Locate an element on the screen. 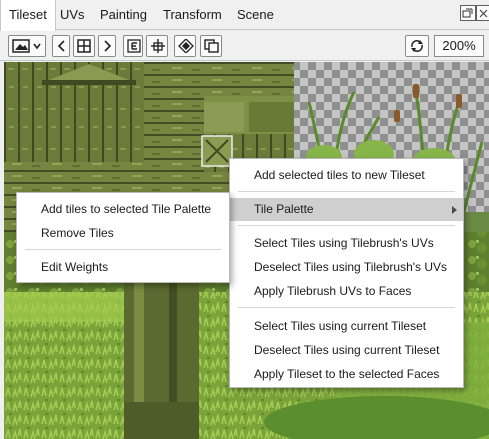 The height and width of the screenshot is (439, 489). toolbar: 200% is located at coordinates (244, 46).